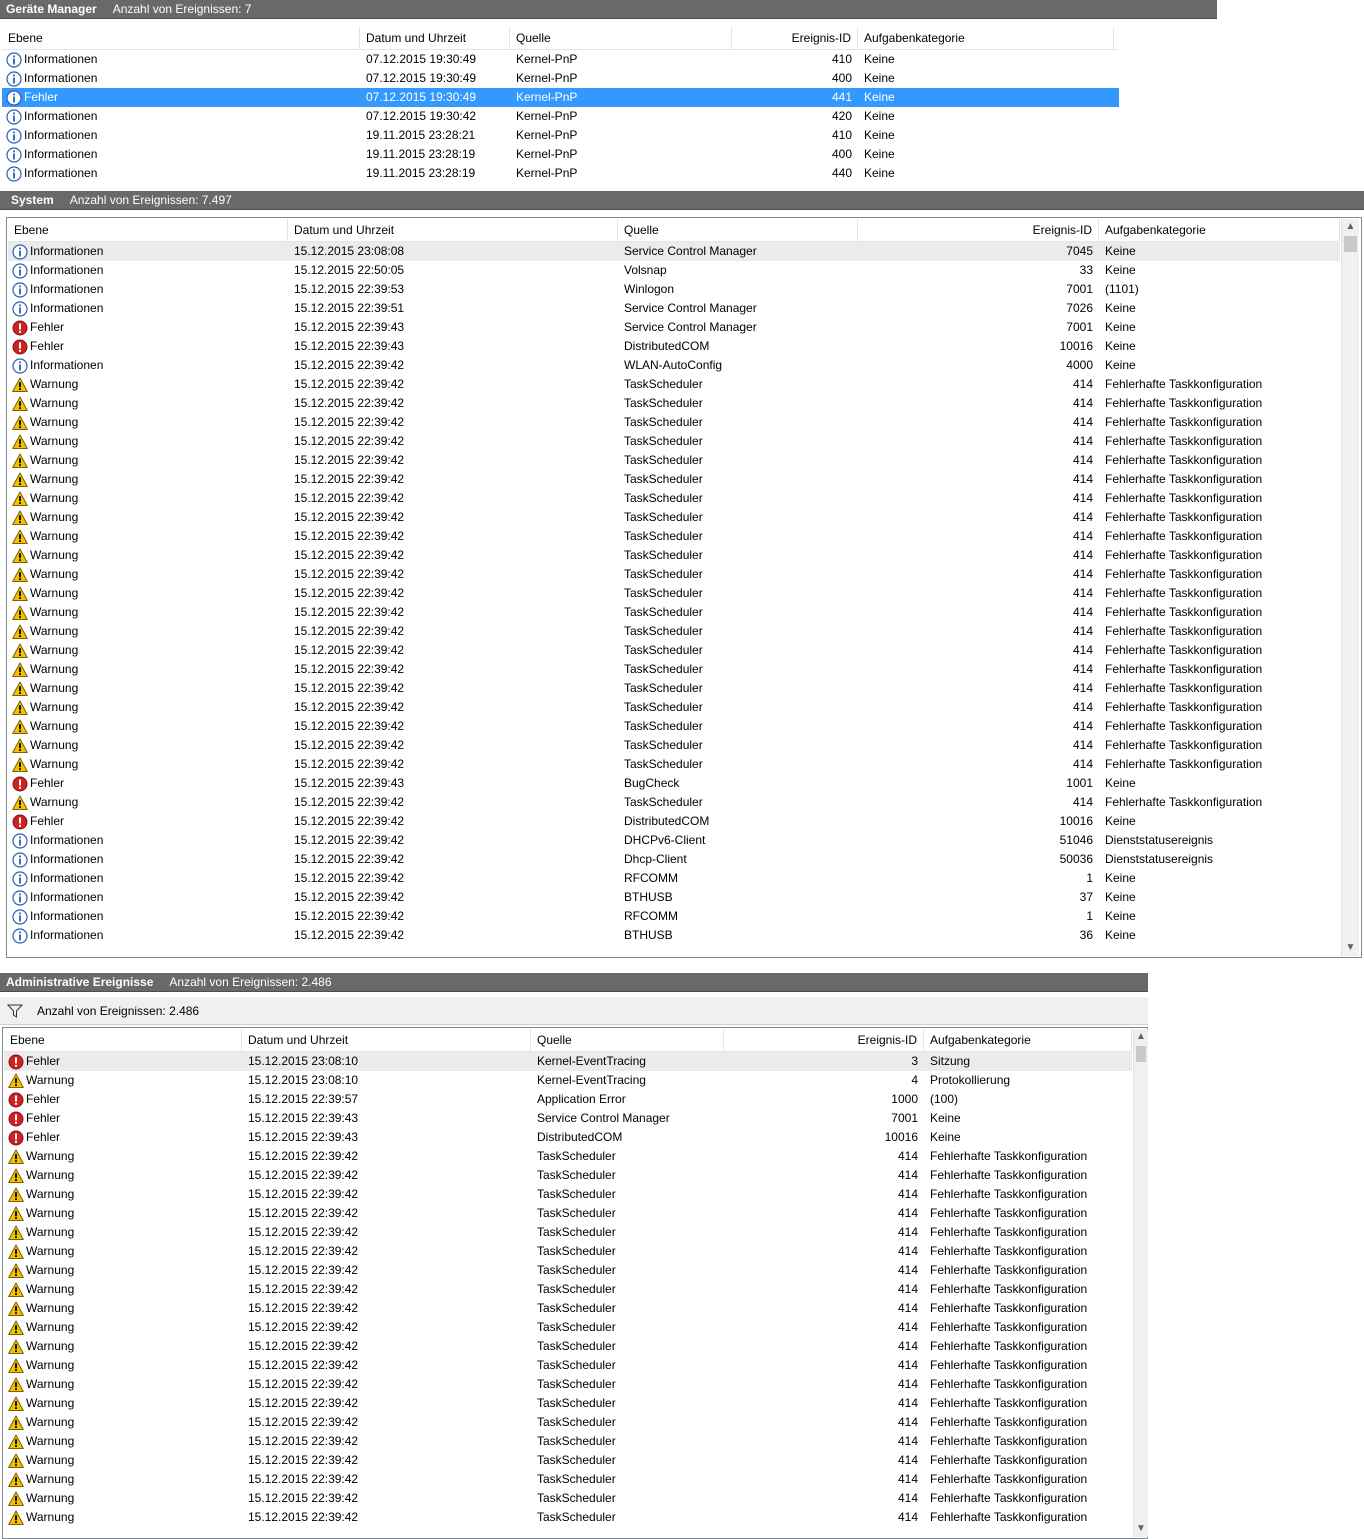  What do you see at coordinates (1082, 441) in the screenshot?
I see `cell-event-id: 414` at bounding box center [1082, 441].